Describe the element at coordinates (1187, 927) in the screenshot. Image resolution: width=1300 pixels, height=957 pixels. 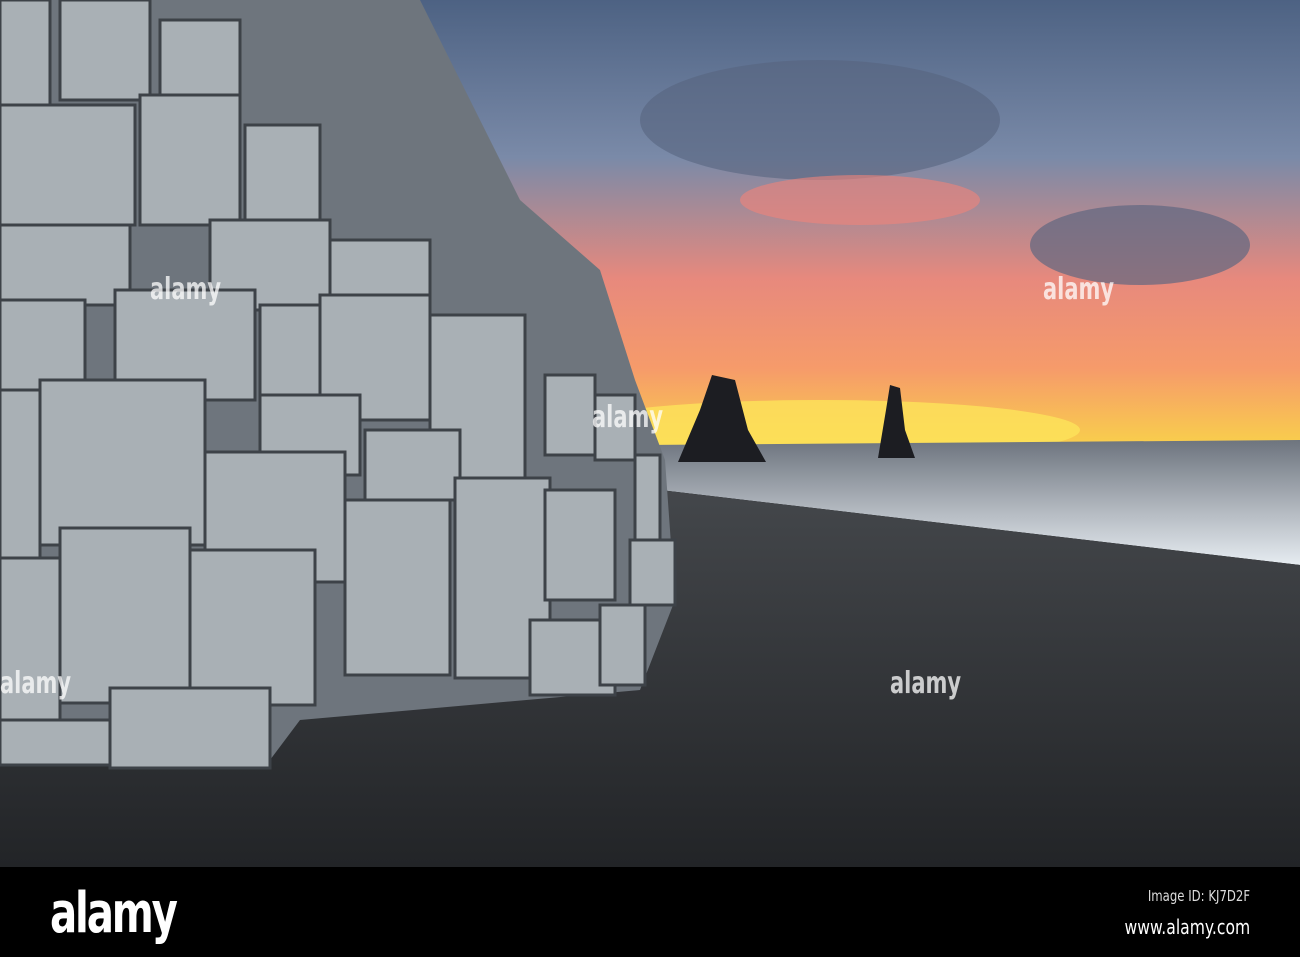
I see `site-url: www.alamy.com` at that location.